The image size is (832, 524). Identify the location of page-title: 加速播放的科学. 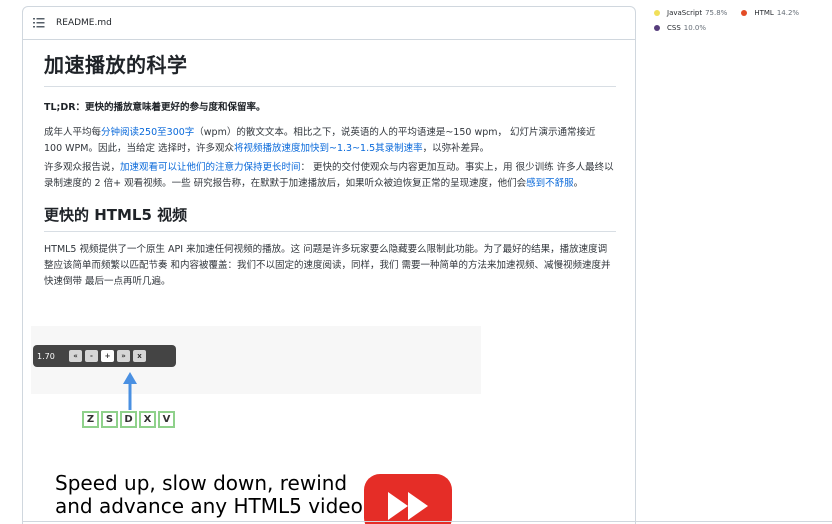
(330, 68).